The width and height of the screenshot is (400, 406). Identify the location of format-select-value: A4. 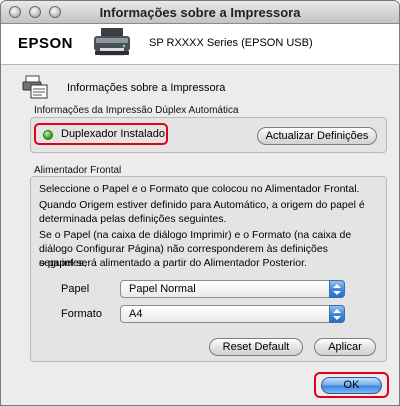
(136, 314).